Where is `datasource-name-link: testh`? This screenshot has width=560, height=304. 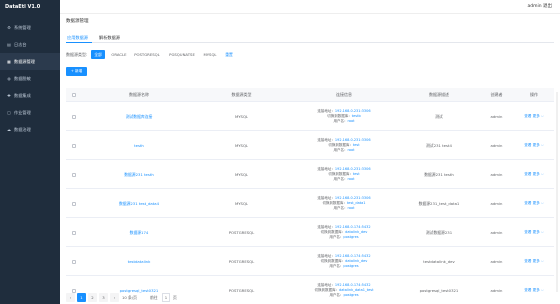
datasource-name-link: testh is located at coordinates (139, 145).